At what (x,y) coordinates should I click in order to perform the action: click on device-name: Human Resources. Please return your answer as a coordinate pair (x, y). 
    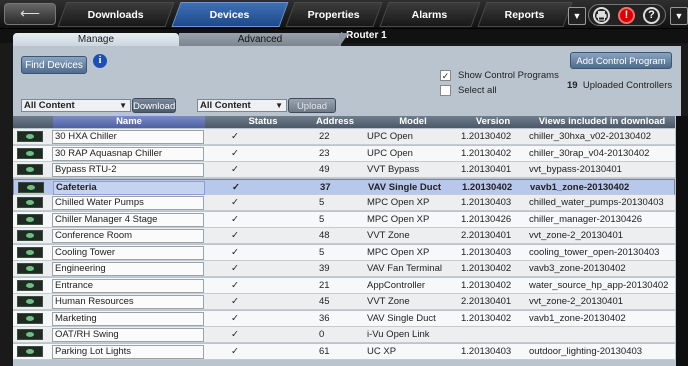
    Looking at the image, I should click on (128, 302).